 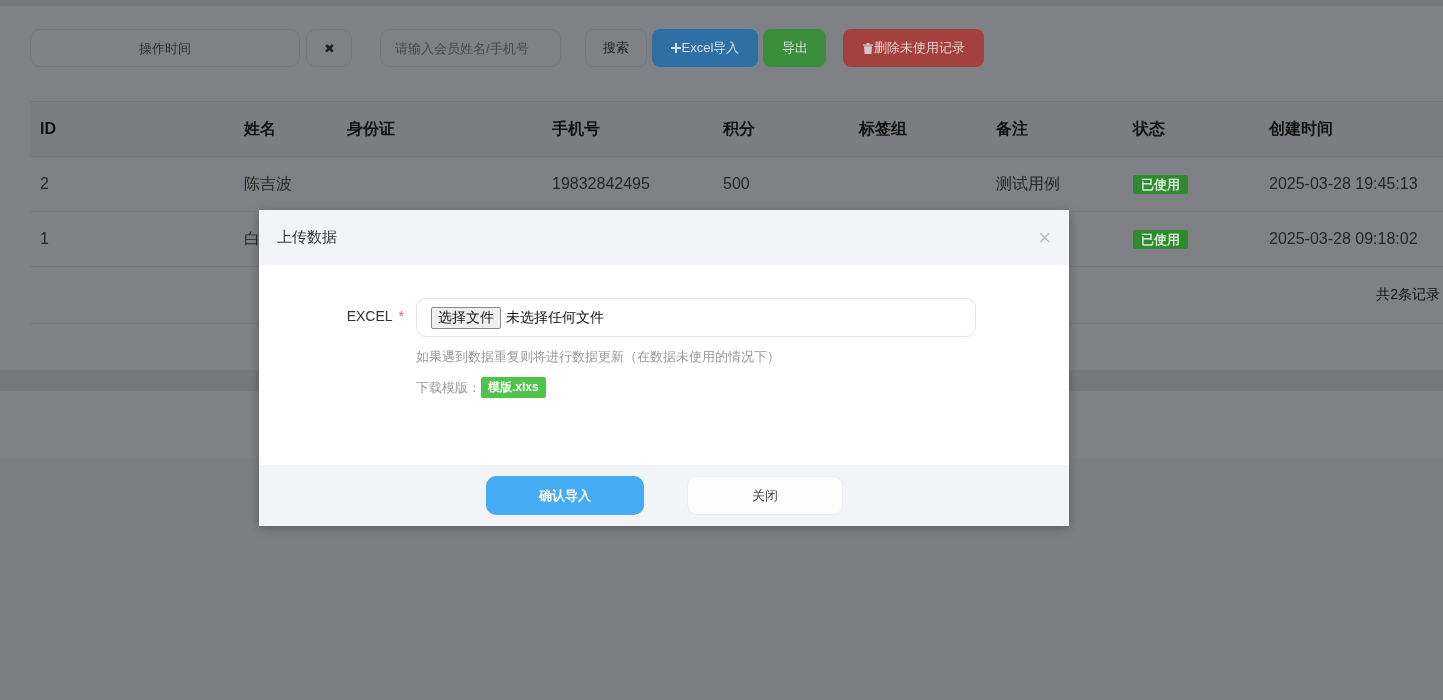 What do you see at coordinates (598, 357) in the screenshot?
I see `hint-text: 如果遇到数据重复则将进行数据更新（在数据未使用的情况下）` at bounding box center [598, 357].